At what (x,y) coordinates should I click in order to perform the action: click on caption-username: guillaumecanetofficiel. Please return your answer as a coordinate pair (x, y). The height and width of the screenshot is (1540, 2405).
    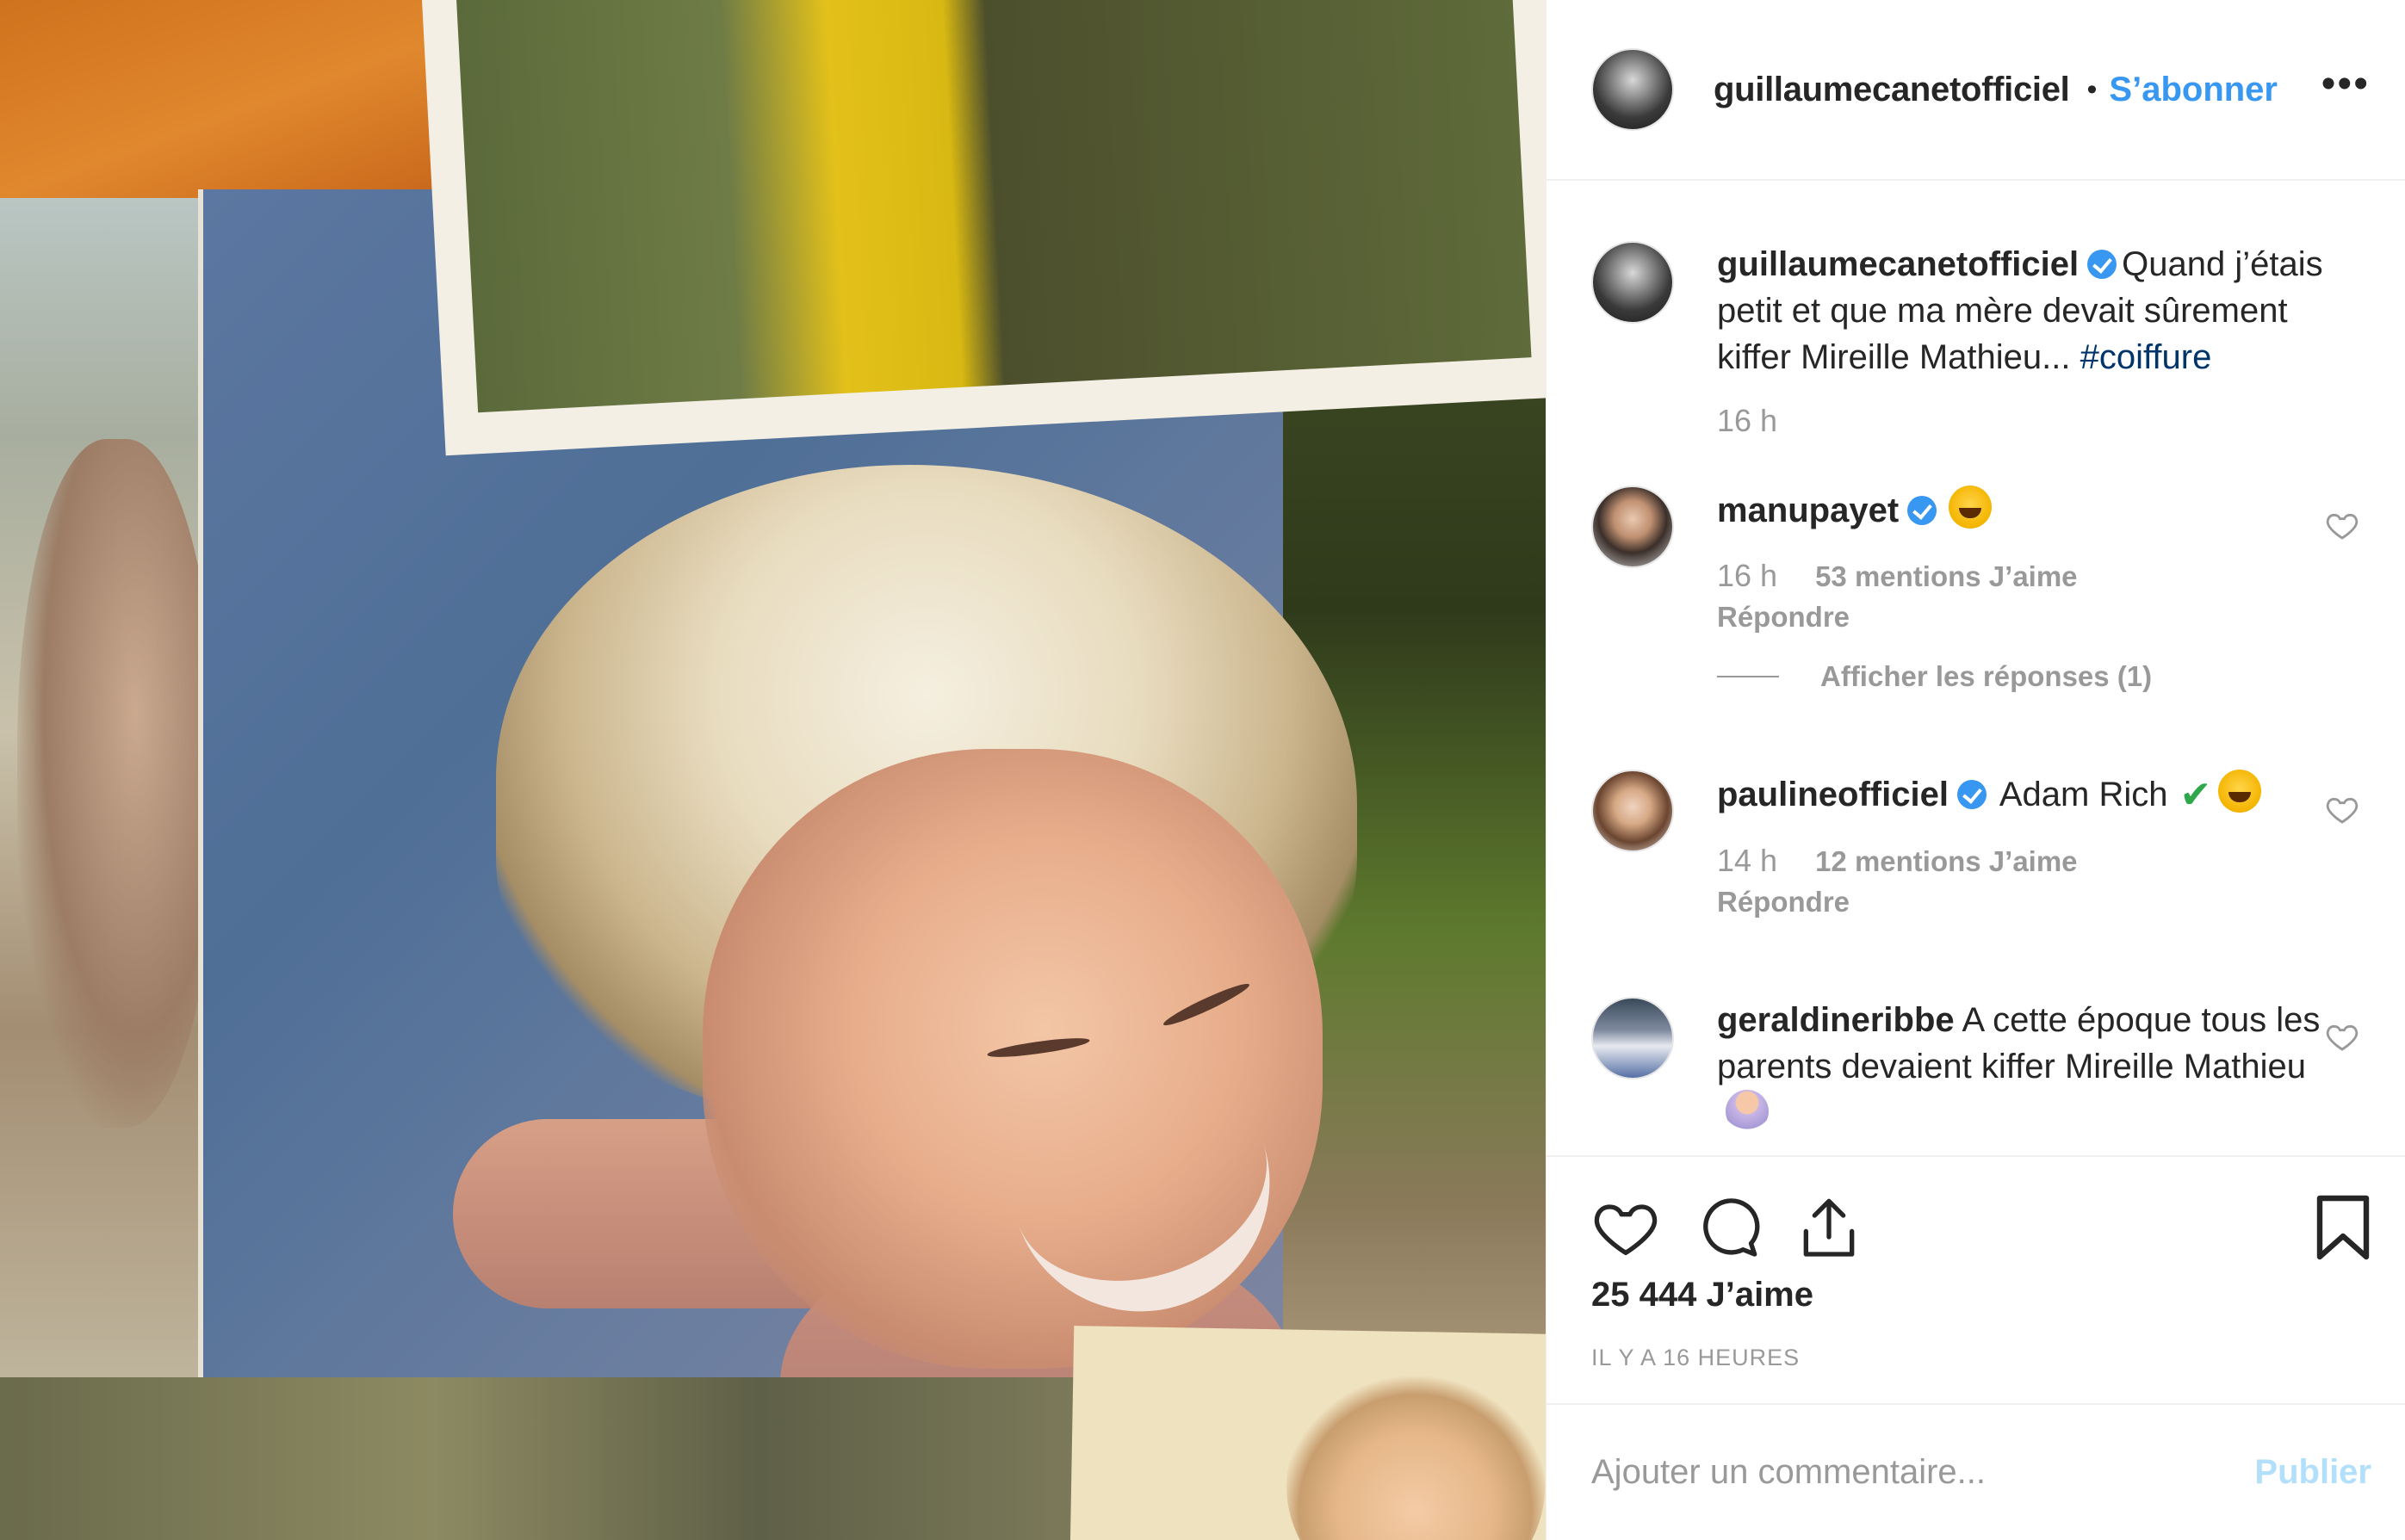
    Looking at the image, I should click on (1898, 264).